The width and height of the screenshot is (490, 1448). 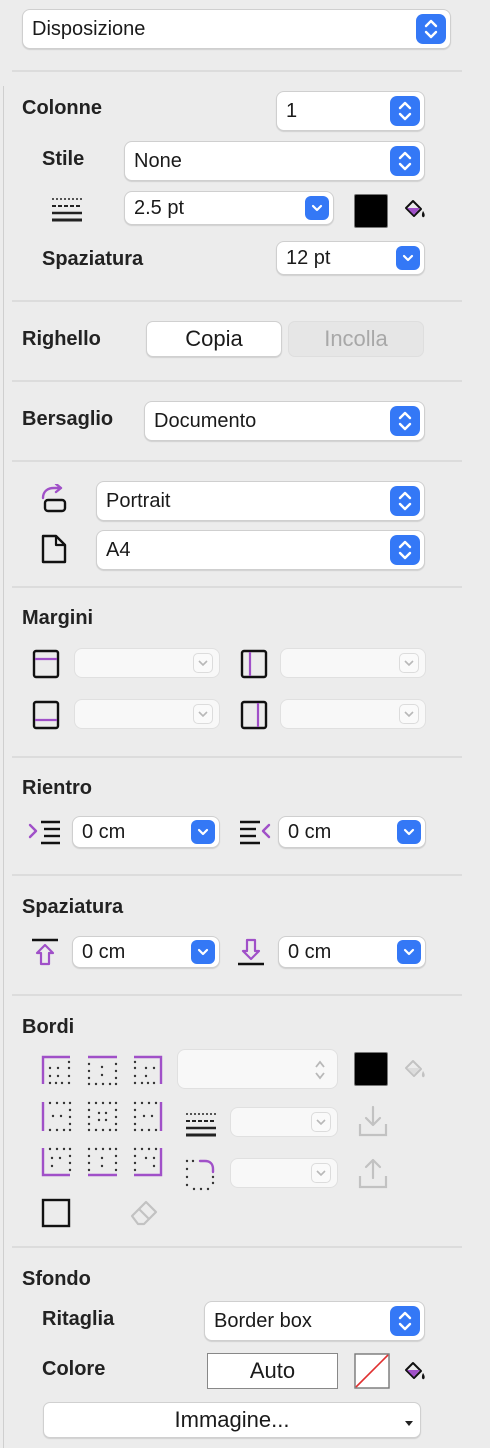 I want to click on panel-mode-value: Disposizione, so click(x=89, y=28).